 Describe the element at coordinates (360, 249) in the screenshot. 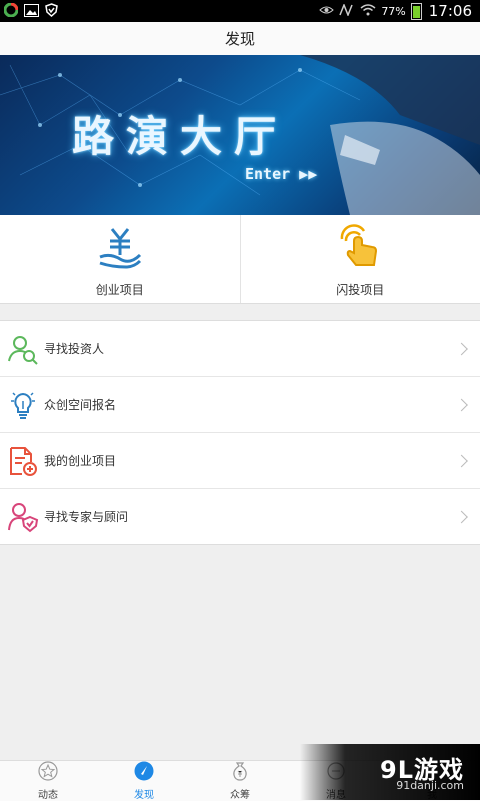

I see `tap-hand-icon` at that location.